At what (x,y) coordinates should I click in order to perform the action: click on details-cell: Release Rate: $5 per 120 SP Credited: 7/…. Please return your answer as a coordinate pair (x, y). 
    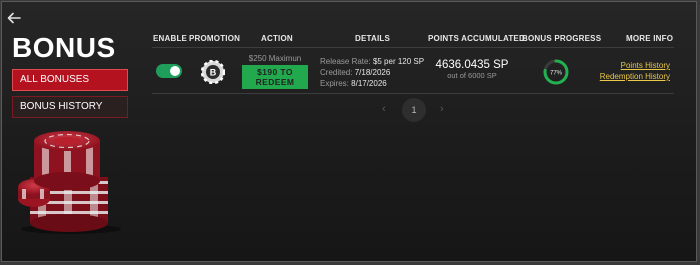
    Looking at the image, I should click on (372, 72).